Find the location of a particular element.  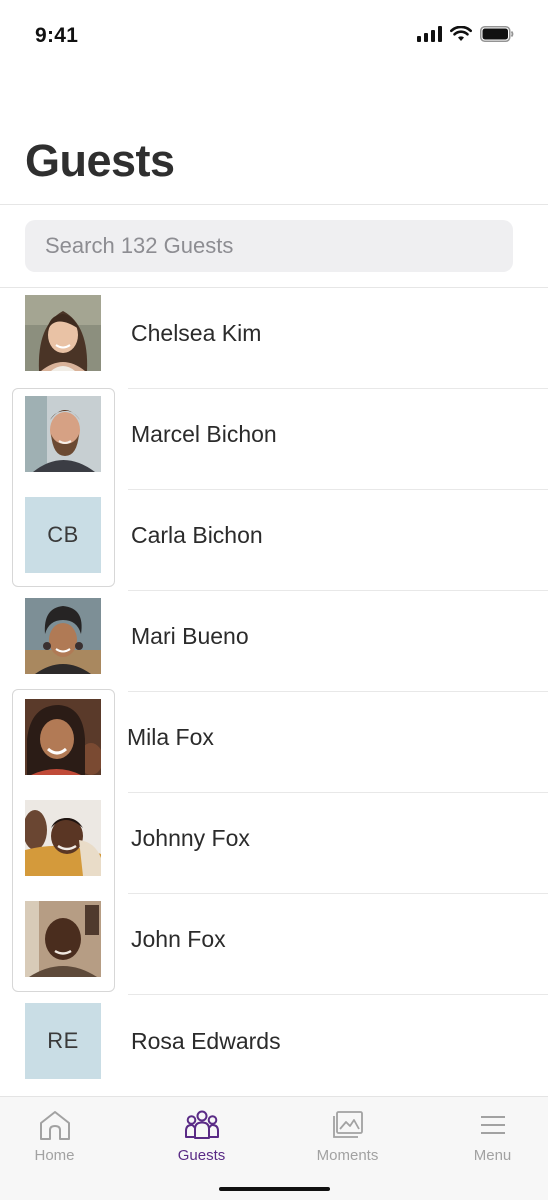

guest-name: Chelsea Kim is located at coordinates (196, 333).